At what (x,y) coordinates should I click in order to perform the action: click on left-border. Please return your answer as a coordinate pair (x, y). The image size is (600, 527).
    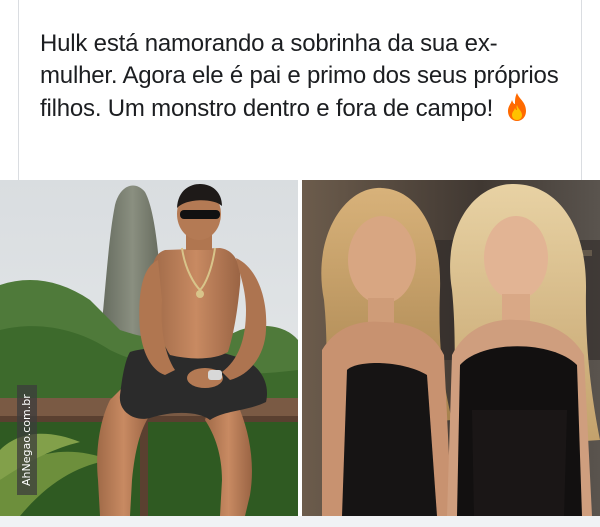
    Looking at the image, I should click on (18, 90).